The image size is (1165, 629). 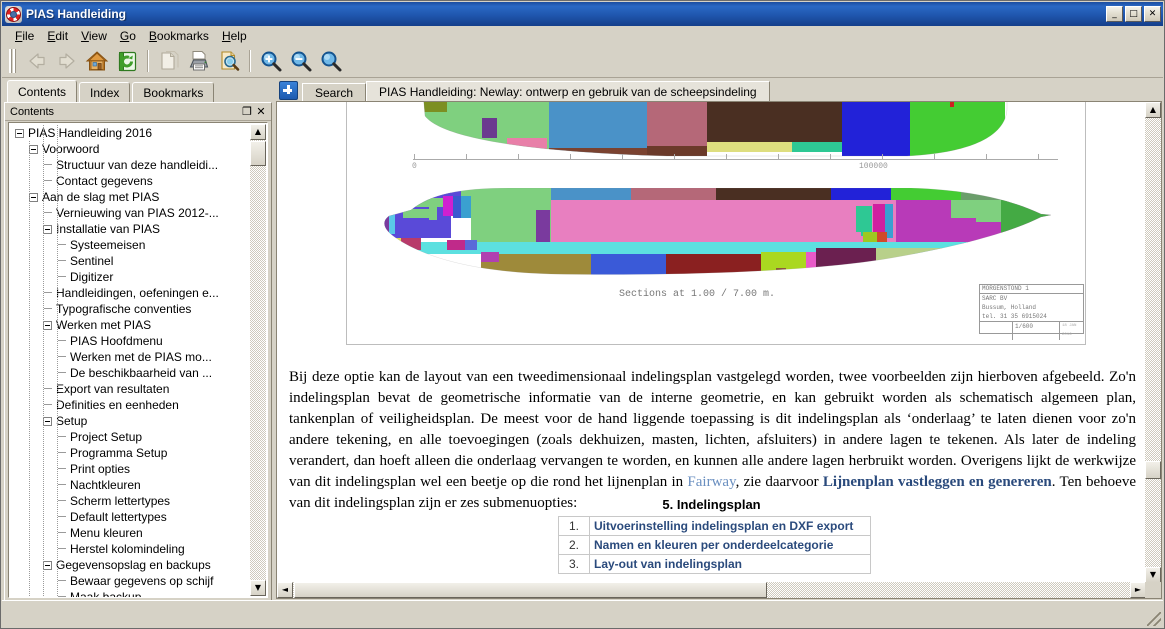 I want to click on doc-hscroll-thumb, so click(x=530, y=590).